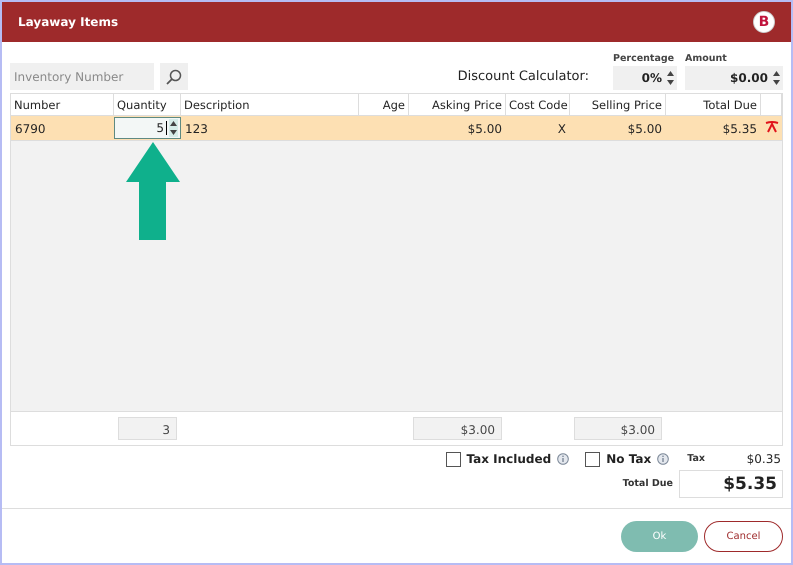  I want to click on tax-value: $0.35, so click(763, 459).